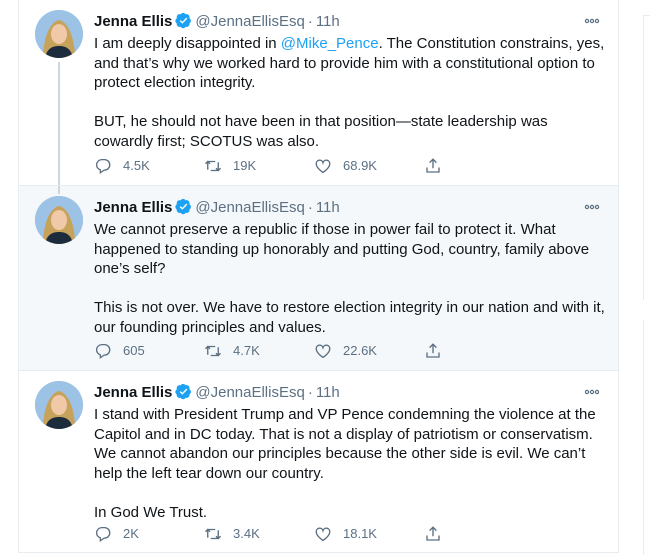 Image resolution: width=650 pixels, height=555 pixels. I want to click on action-bar: 4.5K 19K 68.9K, so click(314, 166).